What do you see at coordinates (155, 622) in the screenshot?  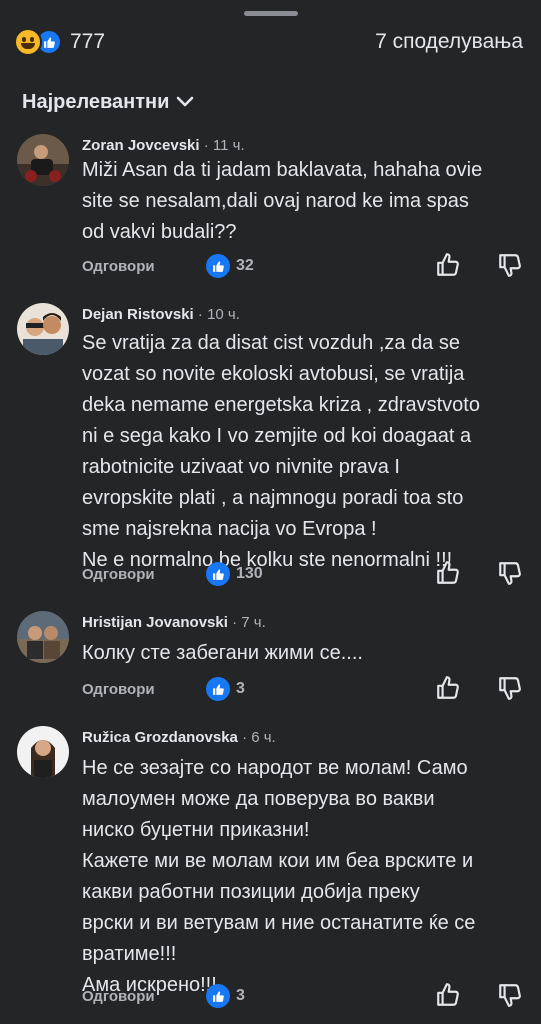 I see `comment-author: Hristijan Jovanovski` at bounding box center [155, 622].